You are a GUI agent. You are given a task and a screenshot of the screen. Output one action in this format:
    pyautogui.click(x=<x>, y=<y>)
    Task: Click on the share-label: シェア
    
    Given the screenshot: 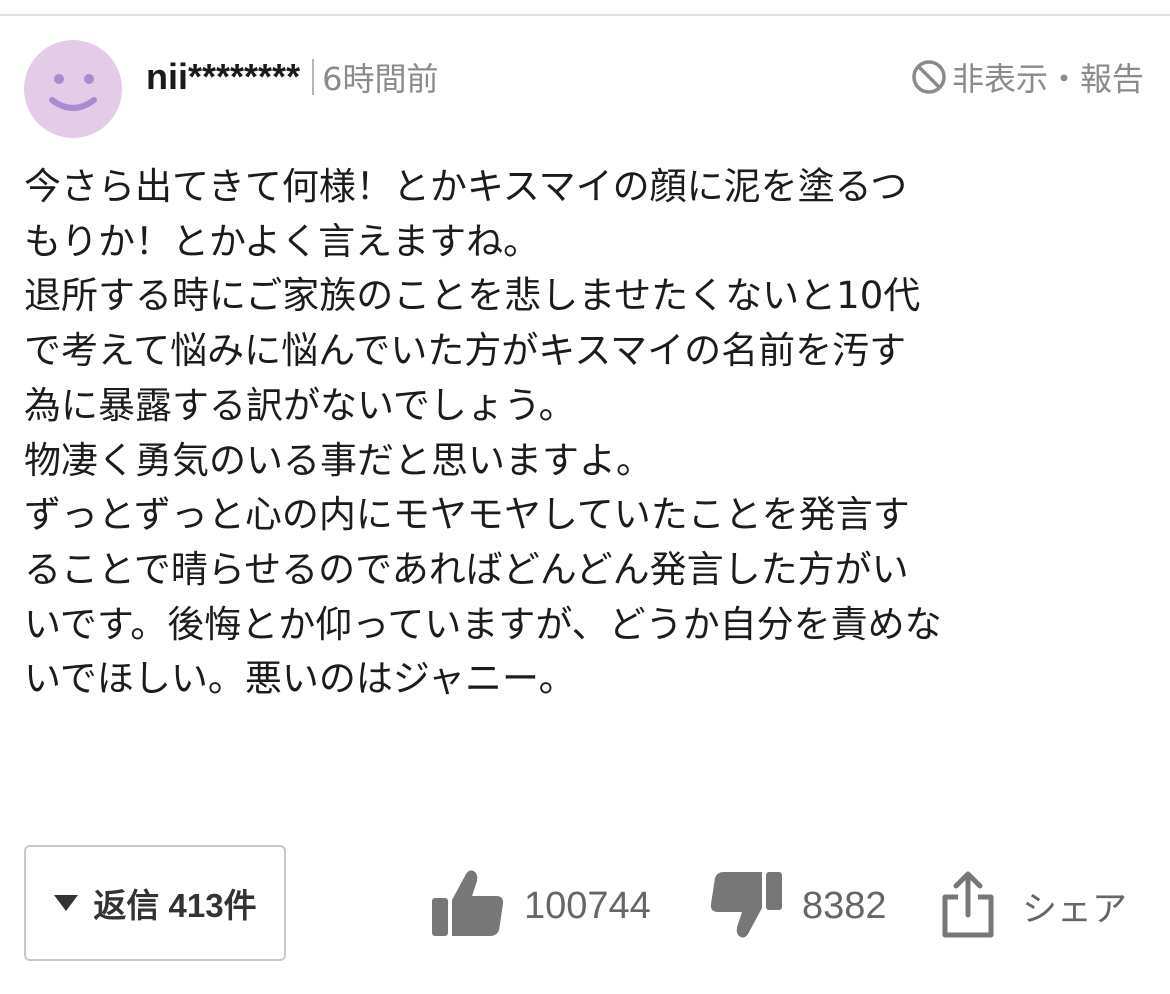 What is the action you would take?
    pyautogui.click(x=1075, y=909)
    